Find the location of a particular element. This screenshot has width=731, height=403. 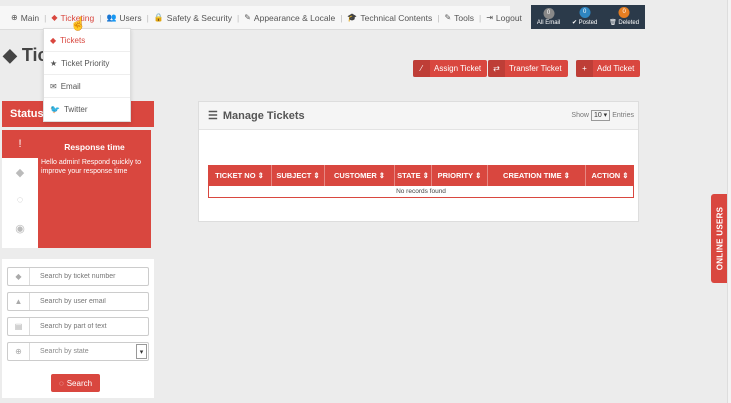

column-header-creation-time: CREATION TIME ⇕ is located at coordinates (537, 175).